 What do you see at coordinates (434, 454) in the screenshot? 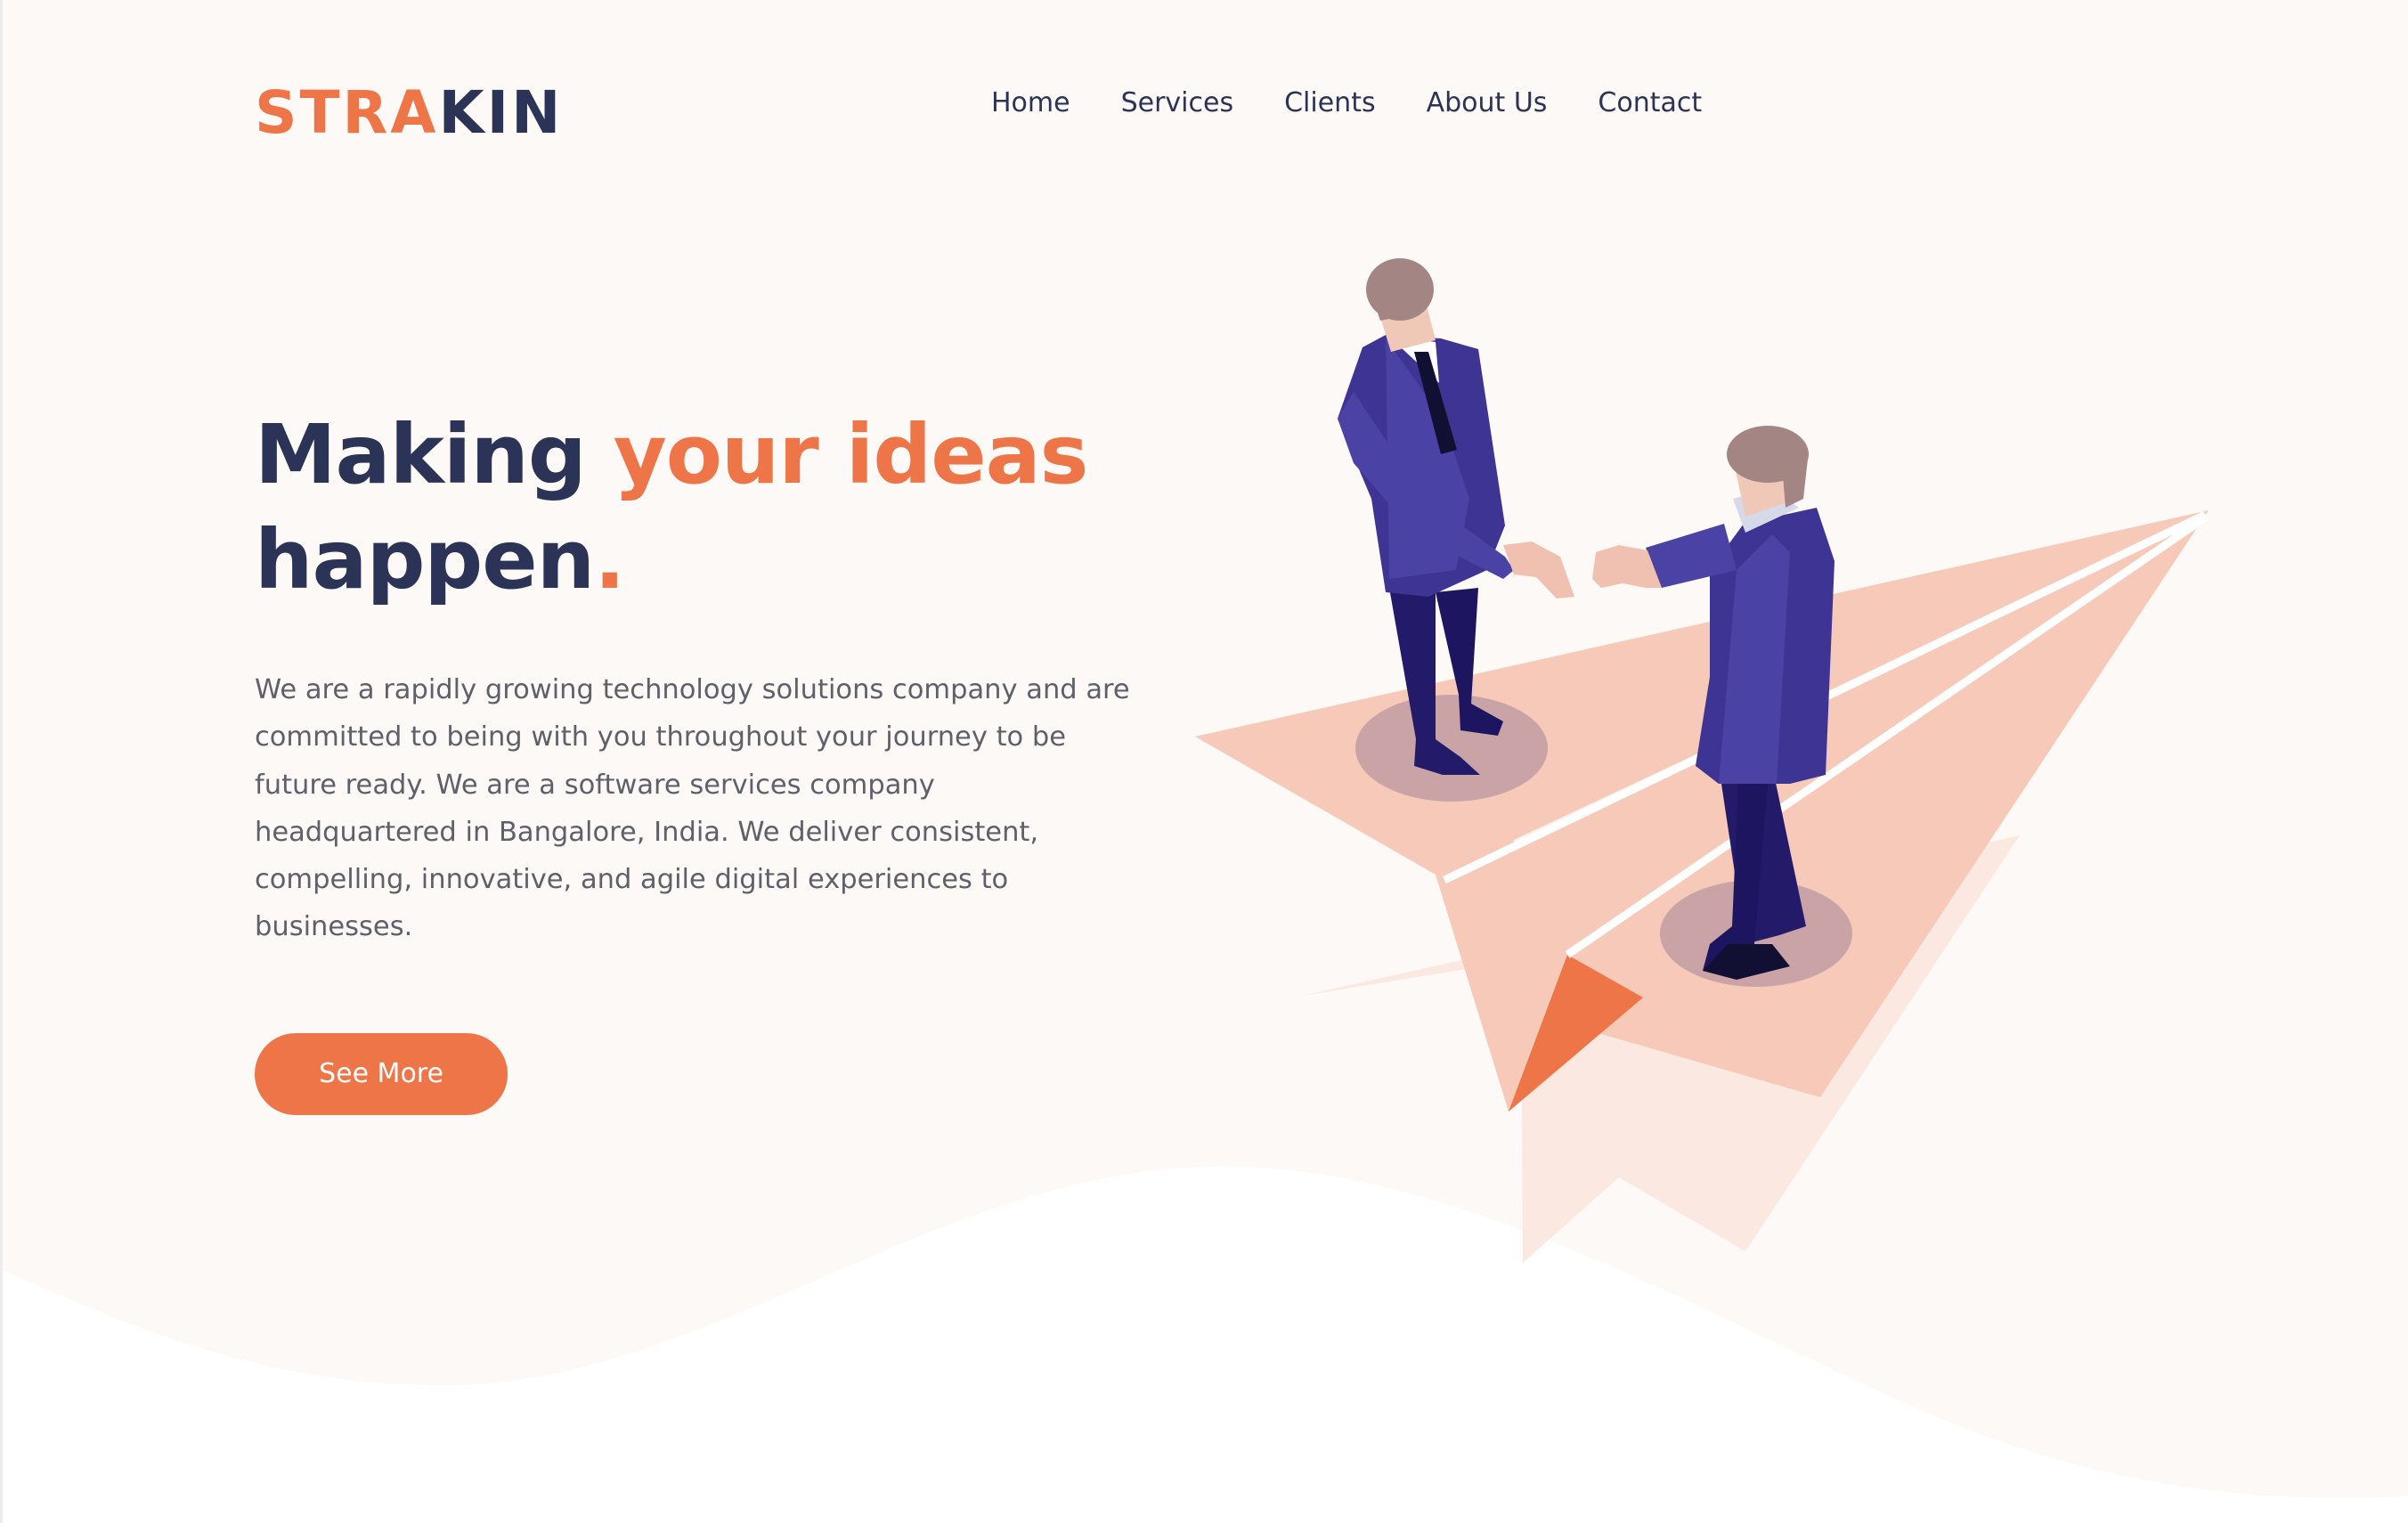
I see `headline-part1: Making` at bounding box center [434, 454].